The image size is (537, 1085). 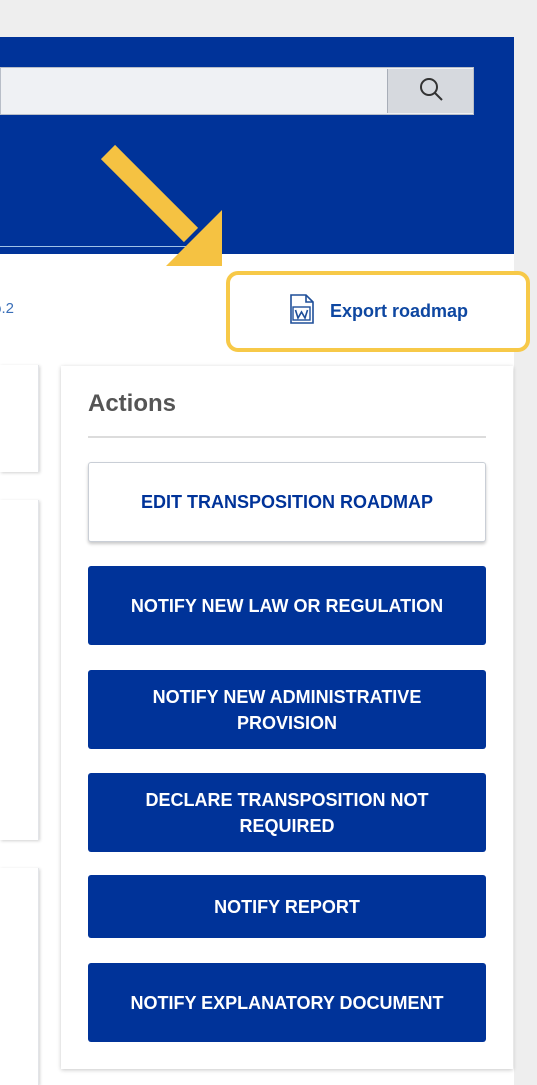 I want to click on export-roadmap-label: Export roadmap, so click(x=399, y=311).